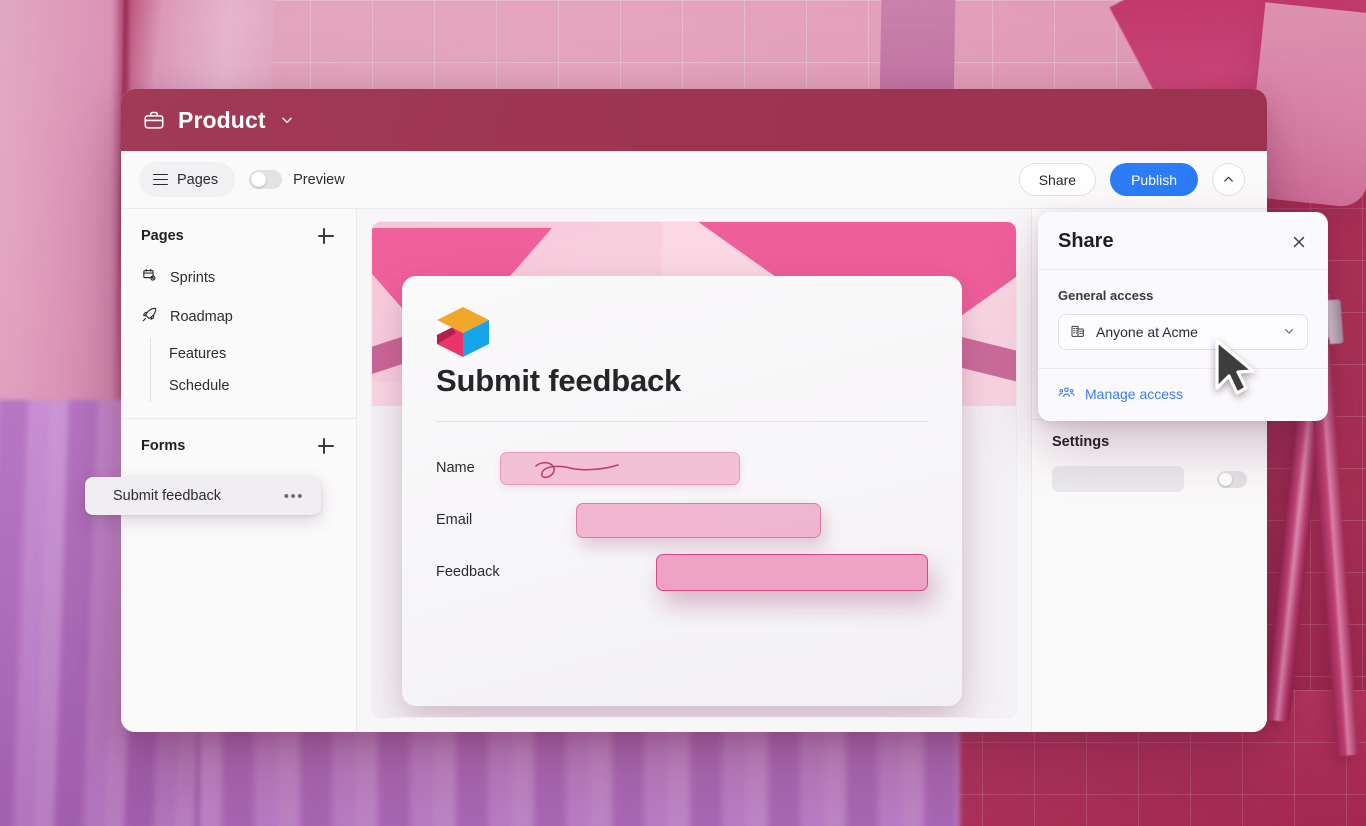 This screenshot has width=1366, height=826. Describe the element at coordinates (163, 446) in the screenshot. I see `forms-section-title: Forms` at that location.